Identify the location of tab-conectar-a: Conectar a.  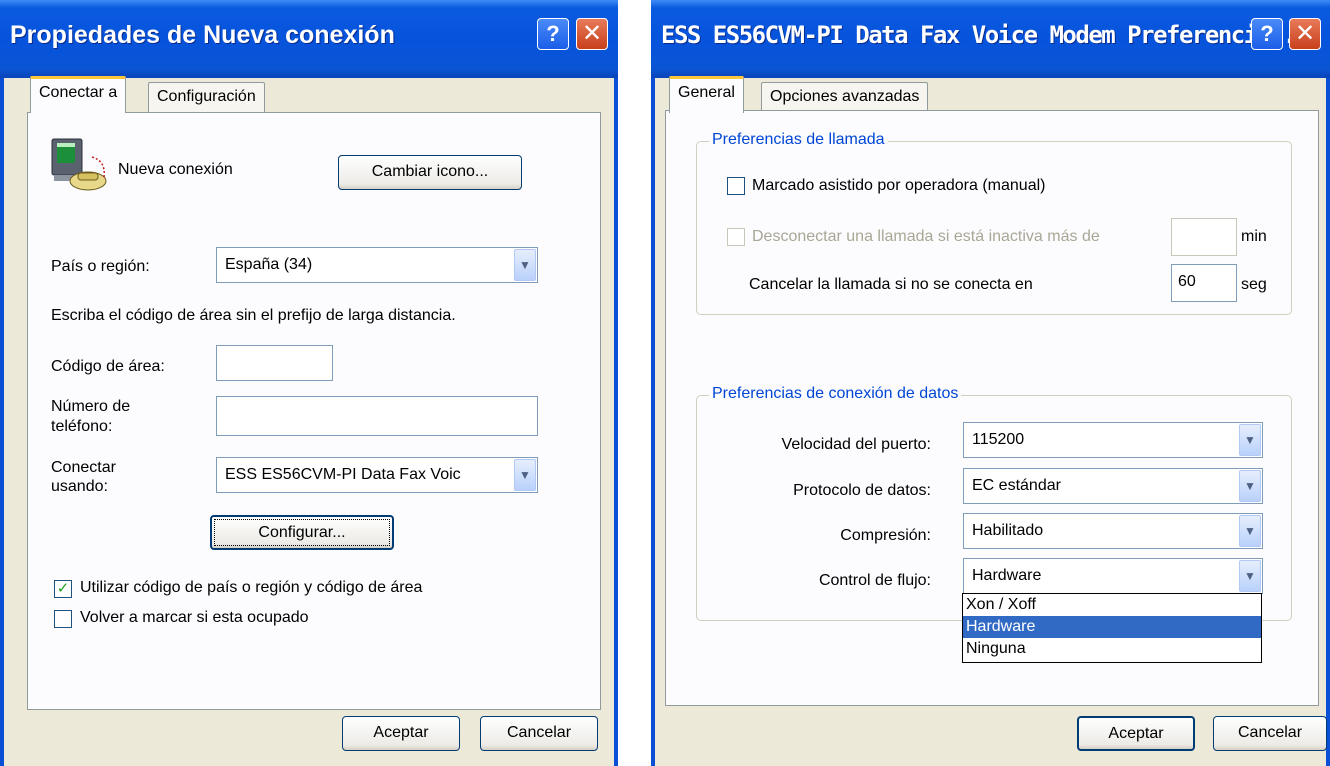
(78, 94).